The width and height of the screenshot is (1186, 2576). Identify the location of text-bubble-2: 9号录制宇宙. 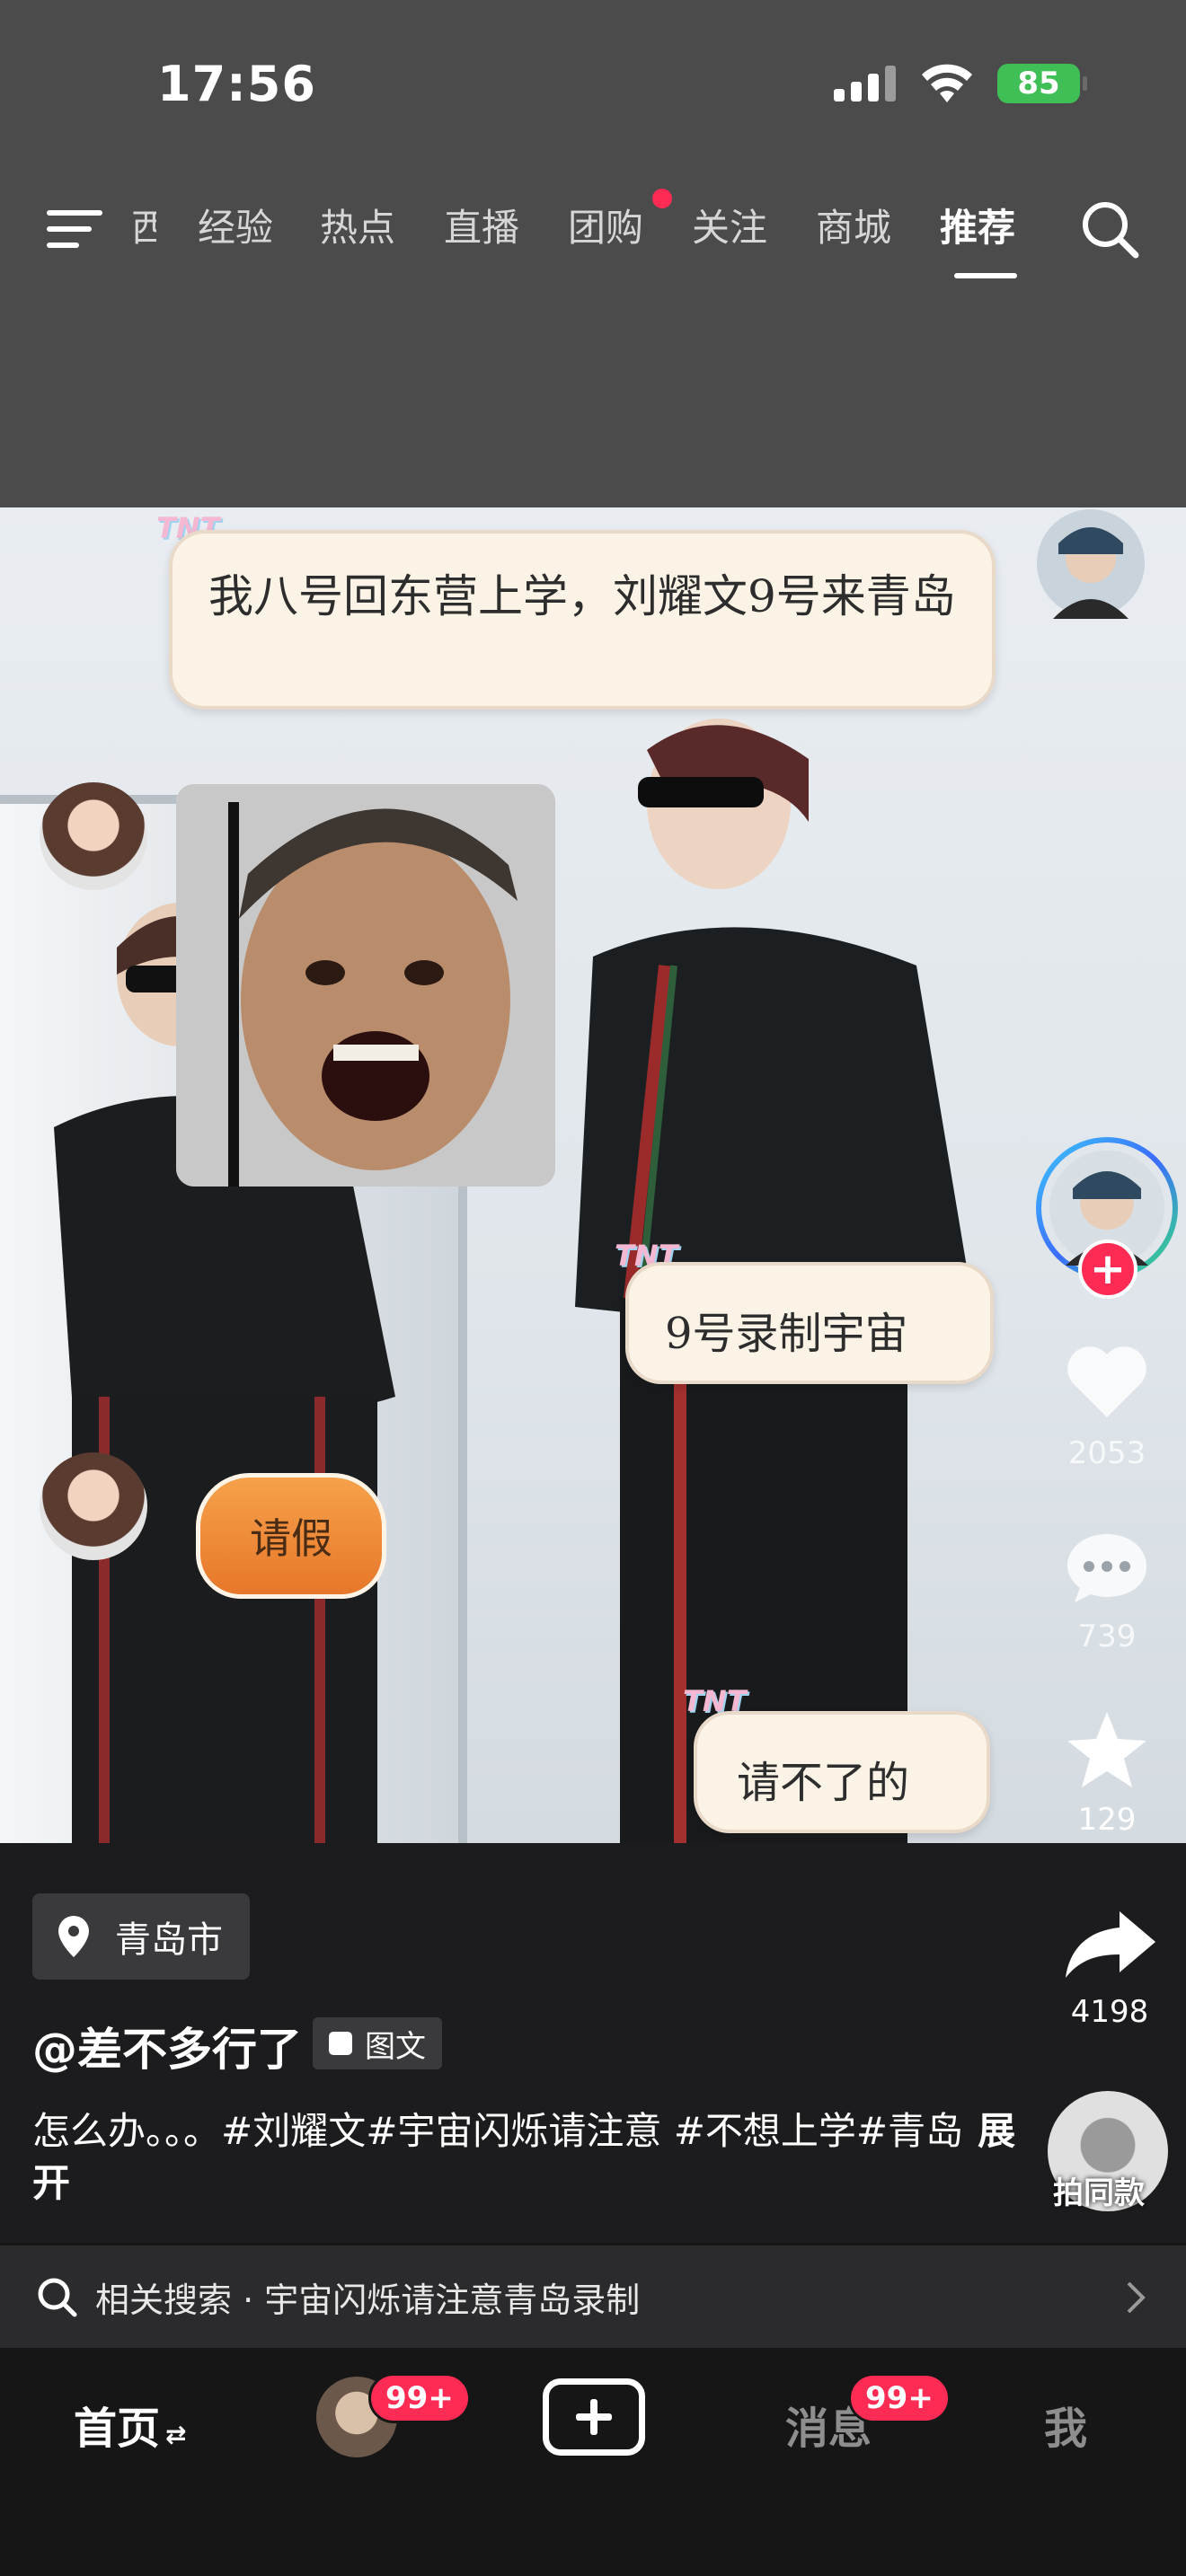
(809, 1323).